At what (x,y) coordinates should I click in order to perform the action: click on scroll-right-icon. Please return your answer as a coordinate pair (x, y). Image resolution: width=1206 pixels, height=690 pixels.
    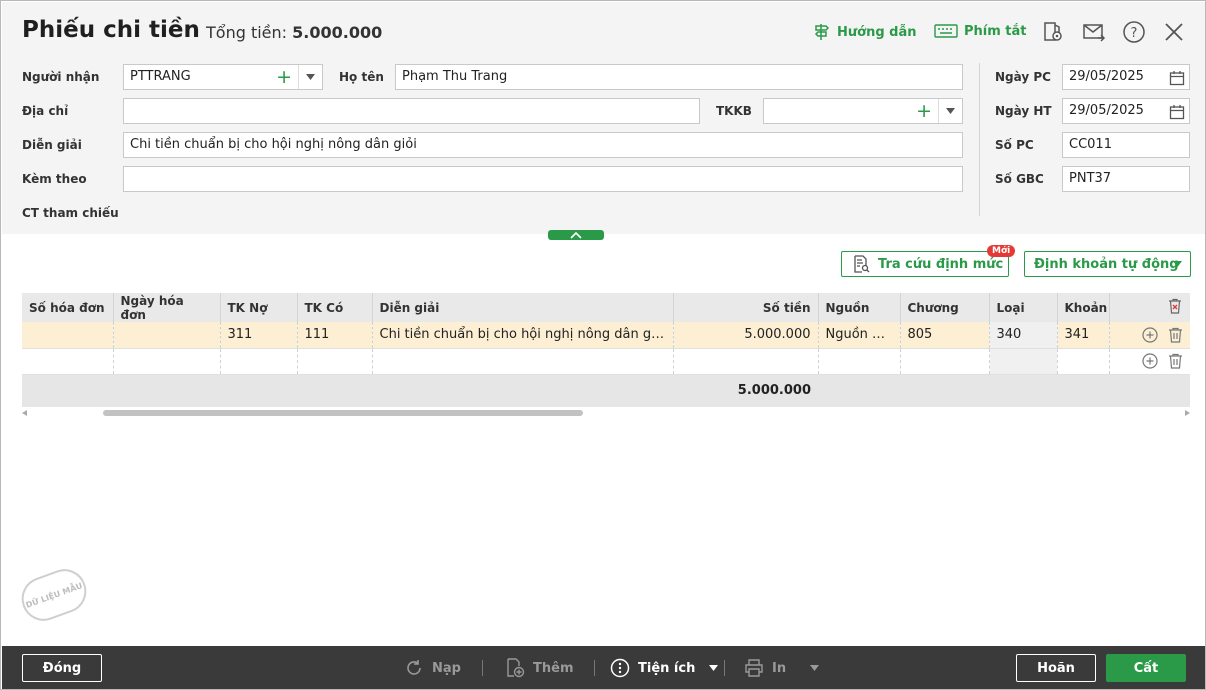
    Looking at the image, I should click on (1187, 413).